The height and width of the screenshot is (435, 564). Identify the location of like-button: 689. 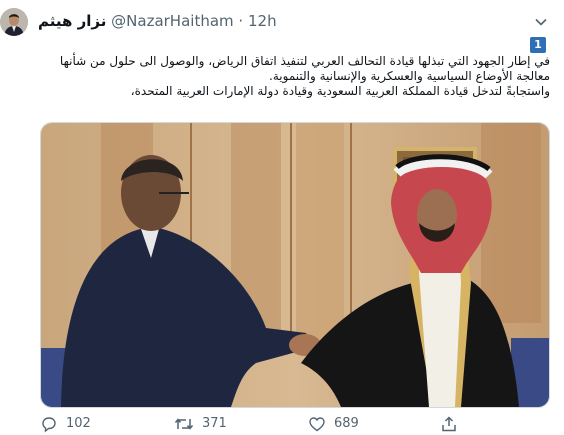
(333, 424).